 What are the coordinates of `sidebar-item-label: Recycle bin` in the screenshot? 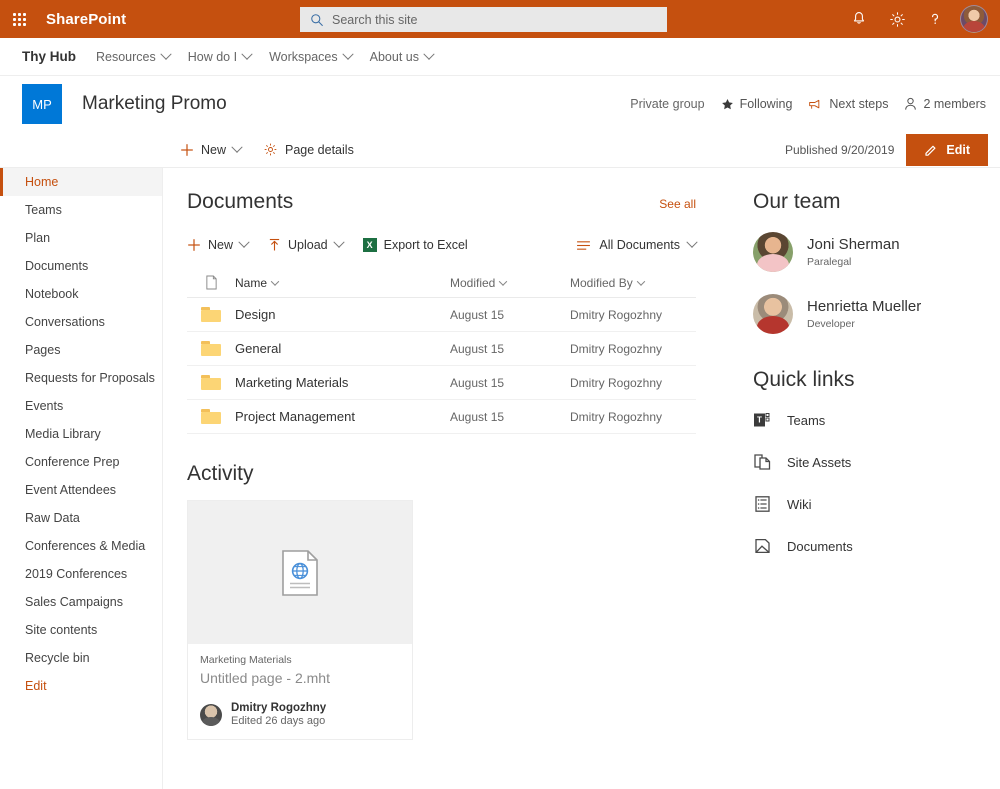 It's located at (57, 658).